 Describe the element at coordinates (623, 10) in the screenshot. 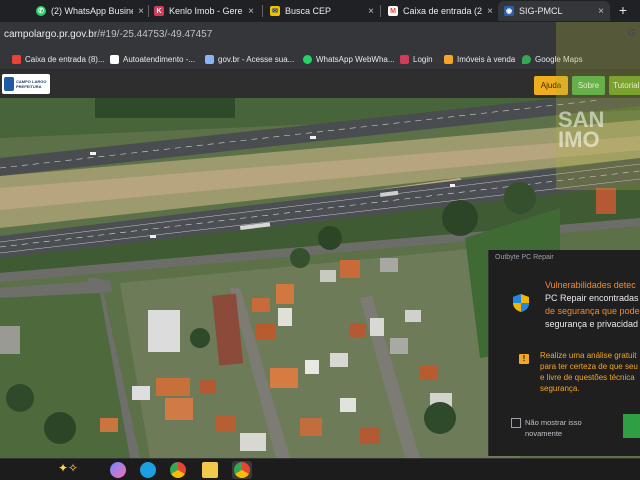

I see `new-tab-button: +` at that location.